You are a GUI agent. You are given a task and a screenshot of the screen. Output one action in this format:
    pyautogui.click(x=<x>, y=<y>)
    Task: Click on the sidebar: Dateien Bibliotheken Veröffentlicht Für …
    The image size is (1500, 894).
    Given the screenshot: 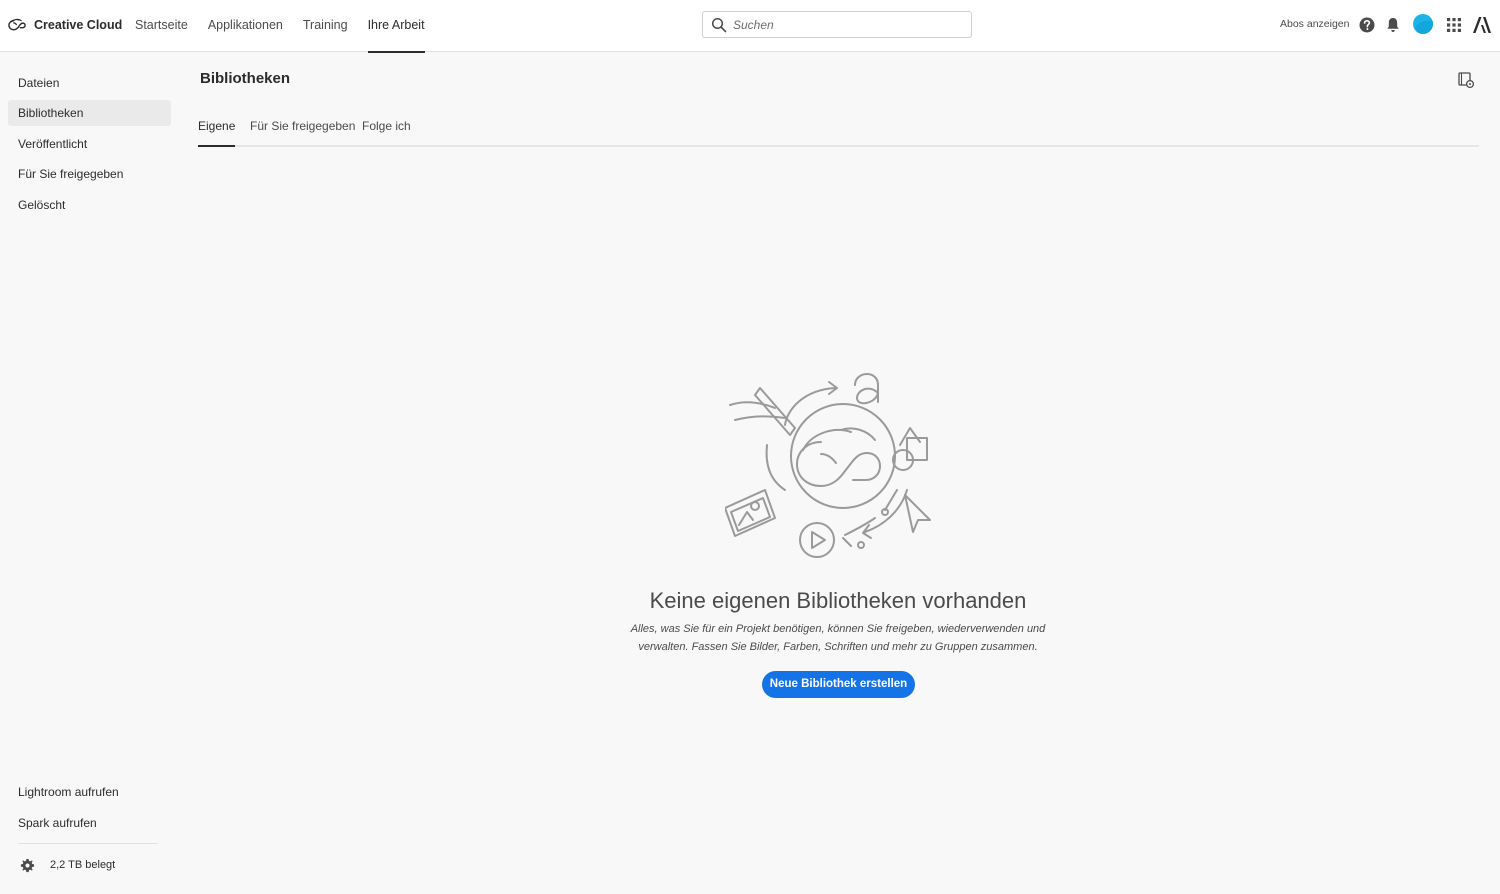 What is the action you would take?
    pyautogui.click(x=90, y=473)
    